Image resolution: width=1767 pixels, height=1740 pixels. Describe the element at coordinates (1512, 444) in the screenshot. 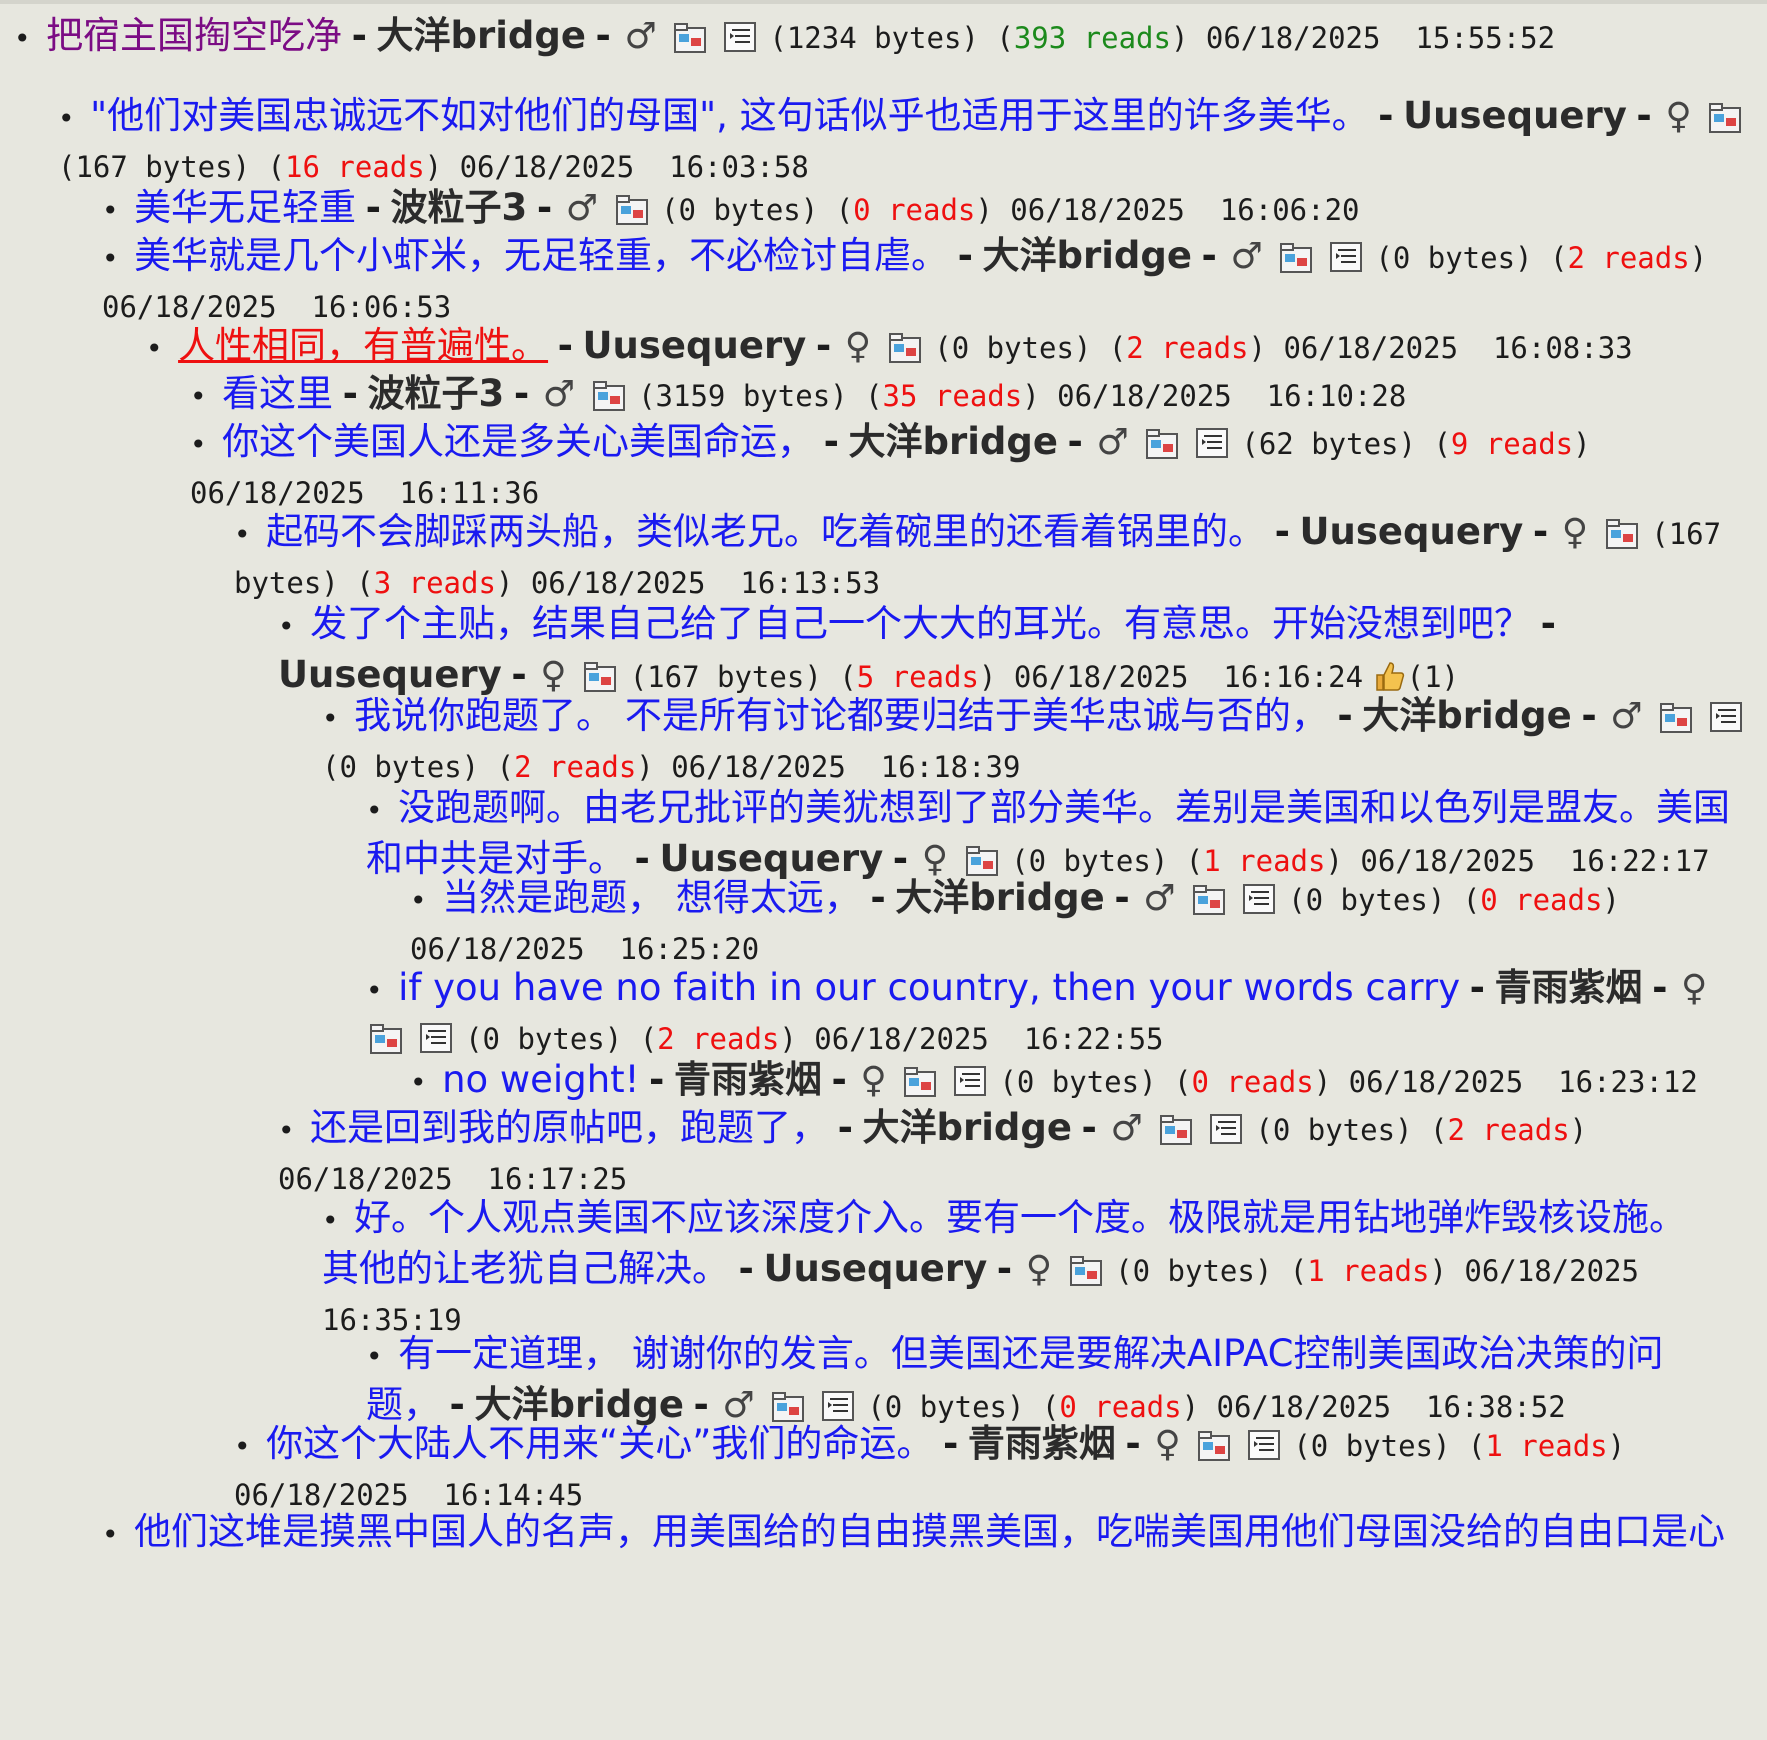

I see `read-count: 9 reads` at that location.